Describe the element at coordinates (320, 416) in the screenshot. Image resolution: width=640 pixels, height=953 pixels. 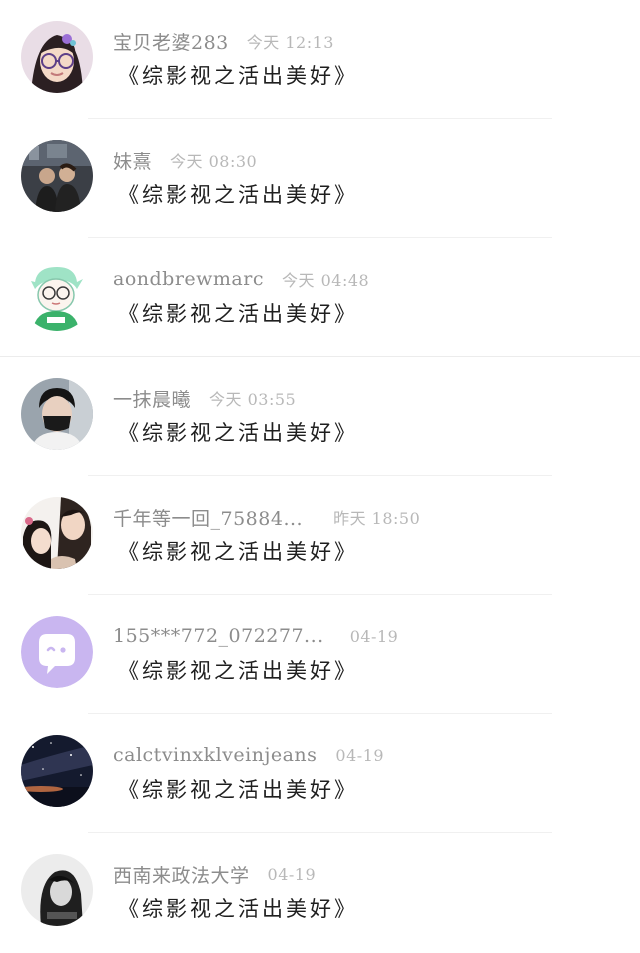
I see `comment-item: 一抹晨曦 今天 03:55 《综影视之活出美好》` at that location.